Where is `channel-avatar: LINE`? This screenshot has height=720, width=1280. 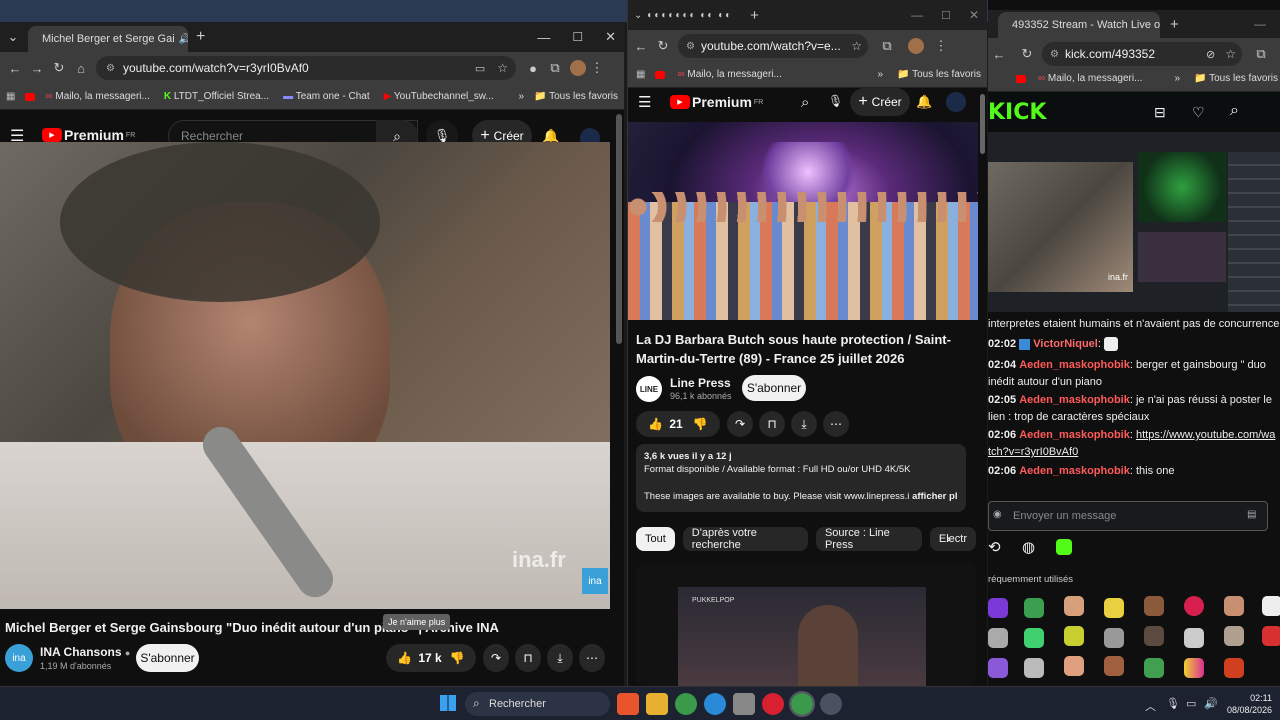 channel-avatar: LINE is located at coordinates (649, 389).